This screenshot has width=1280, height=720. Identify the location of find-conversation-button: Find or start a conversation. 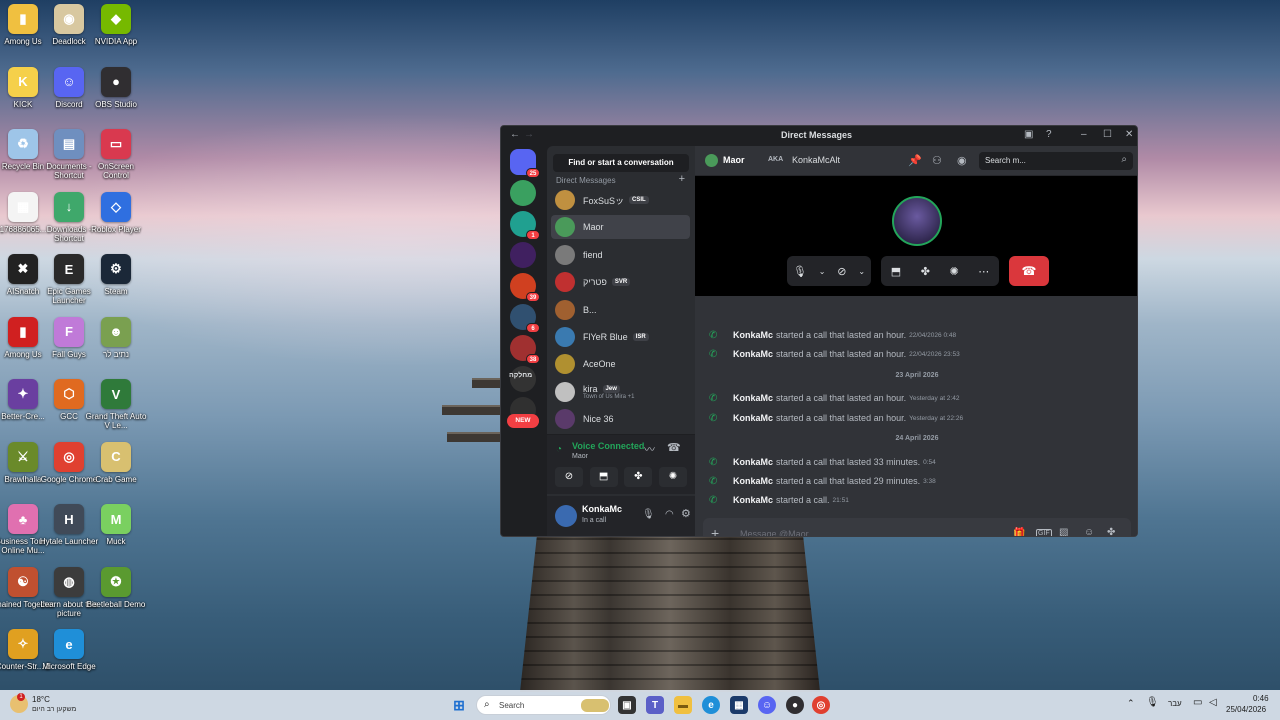
(621, 163).